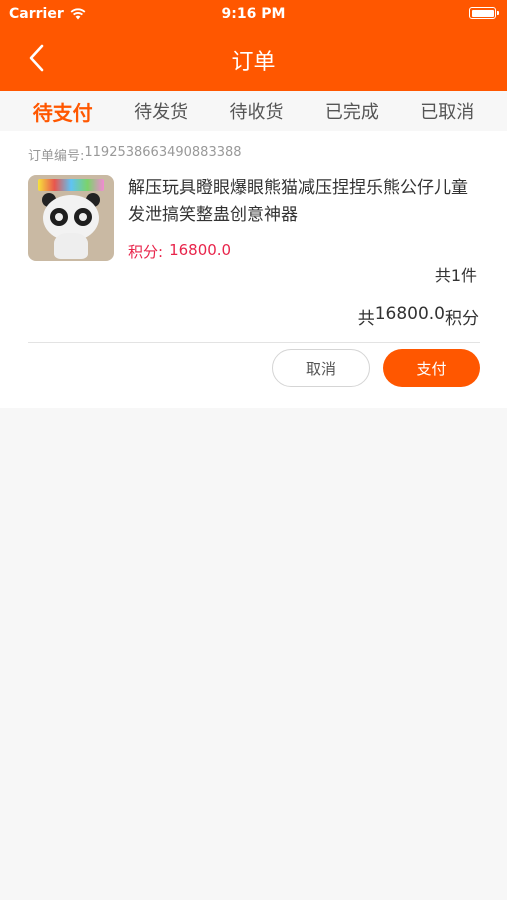 The height and width of the screenshot is (900, 507). Describe the element at coordinates (321, 368) in the screenshot. I see `cancel-order-button: 取消` at that location.